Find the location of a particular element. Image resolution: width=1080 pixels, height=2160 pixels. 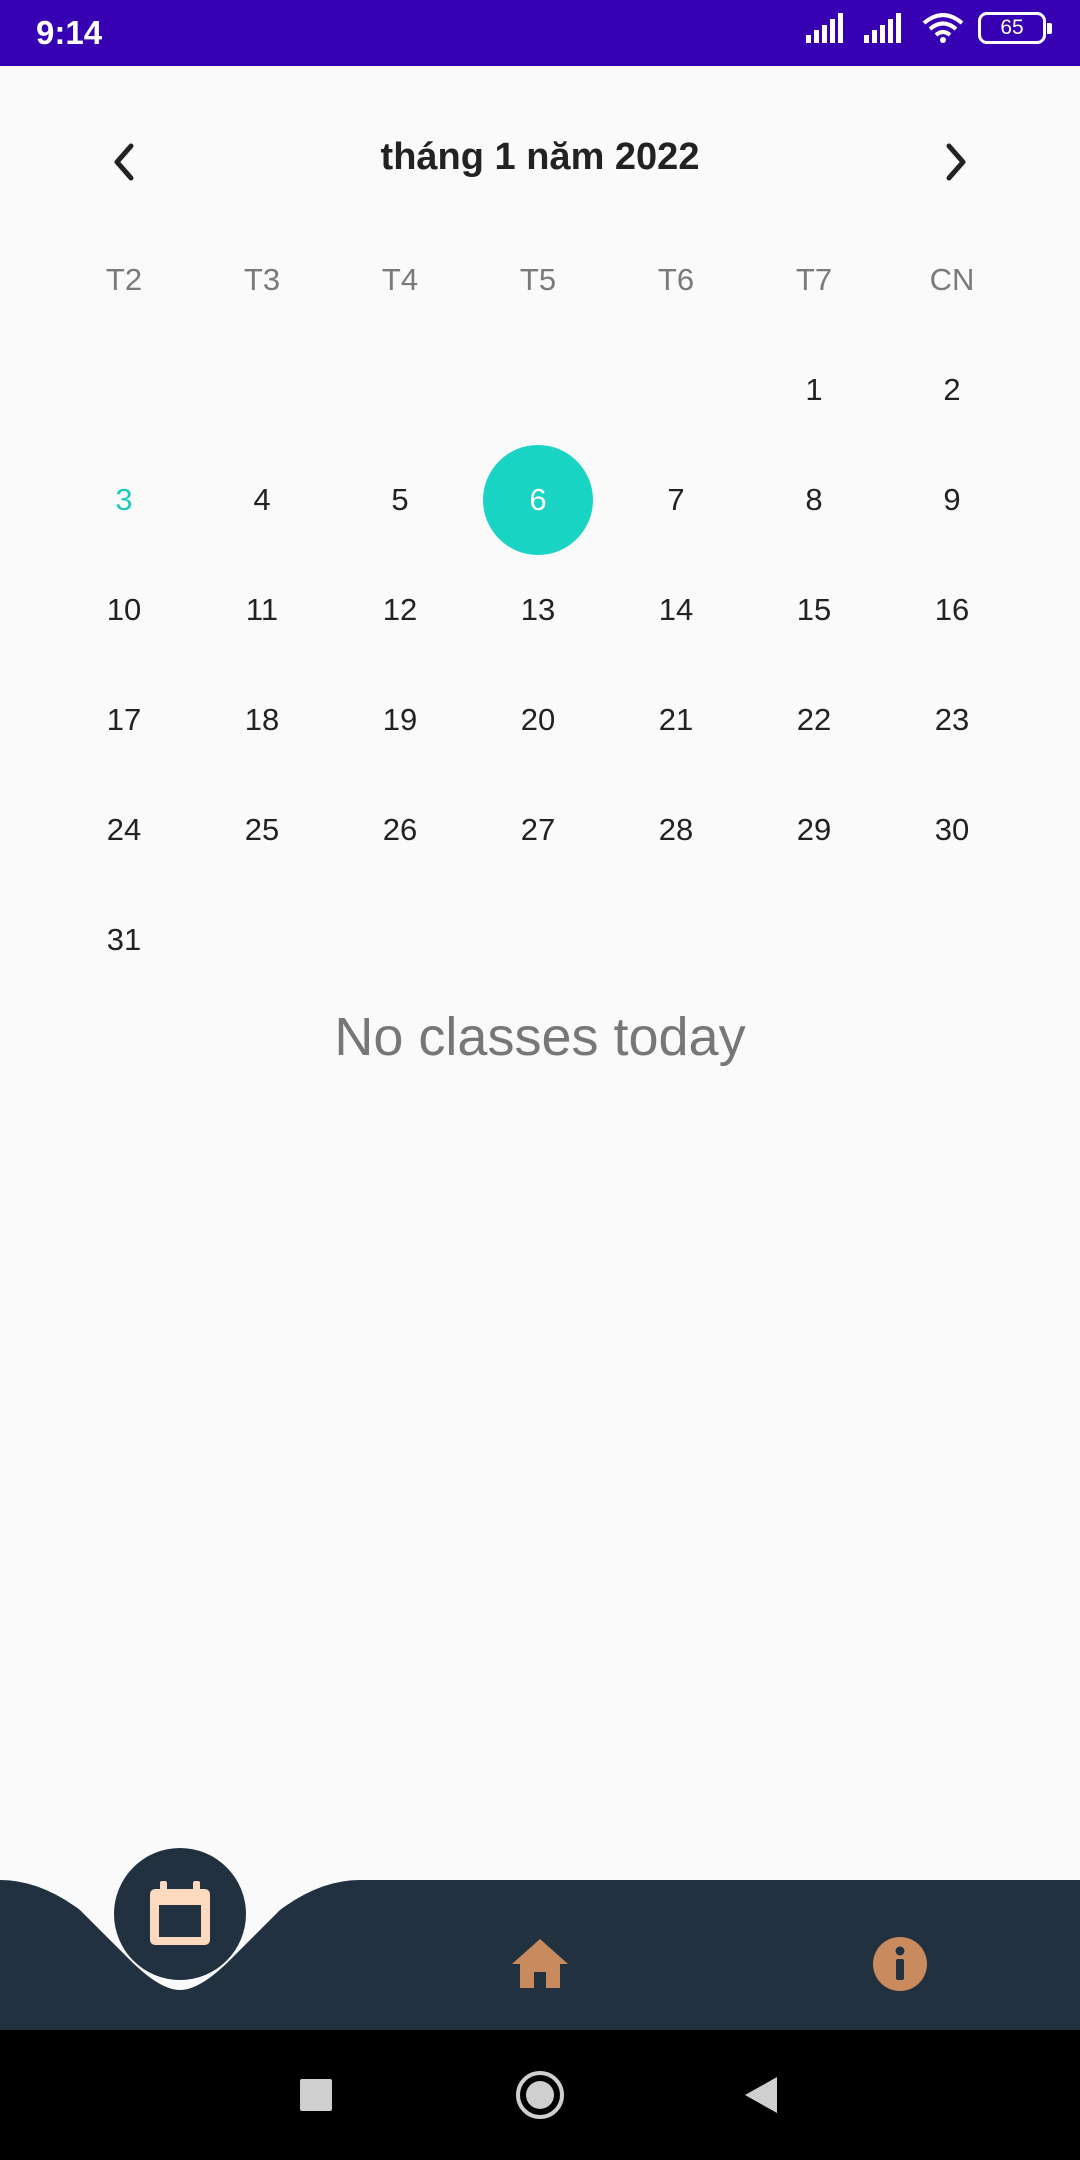

system-navigation-bar is located at coordinates (540, 2095).